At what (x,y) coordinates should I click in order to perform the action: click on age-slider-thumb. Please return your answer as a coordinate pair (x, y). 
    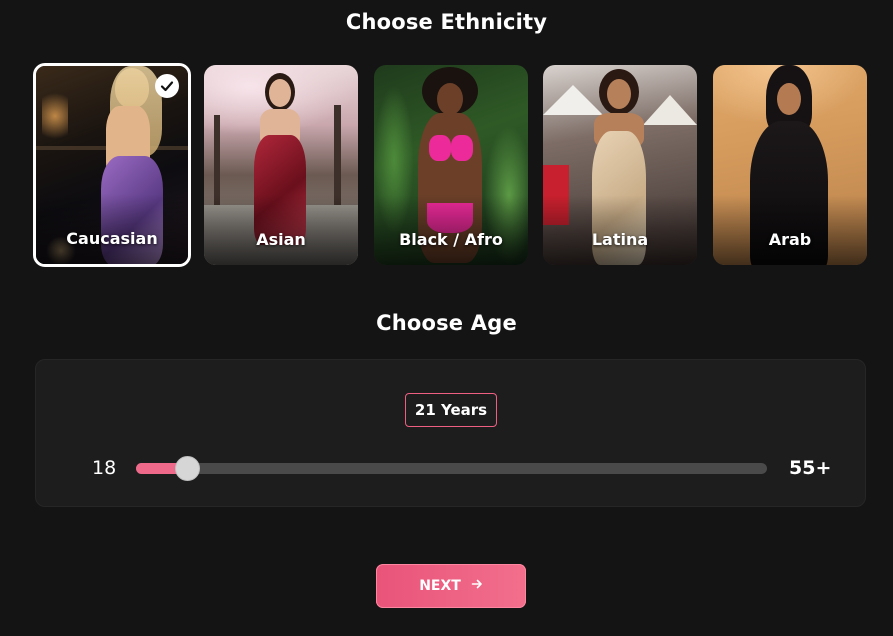
    Looking at the image, I should click on (187, 468).